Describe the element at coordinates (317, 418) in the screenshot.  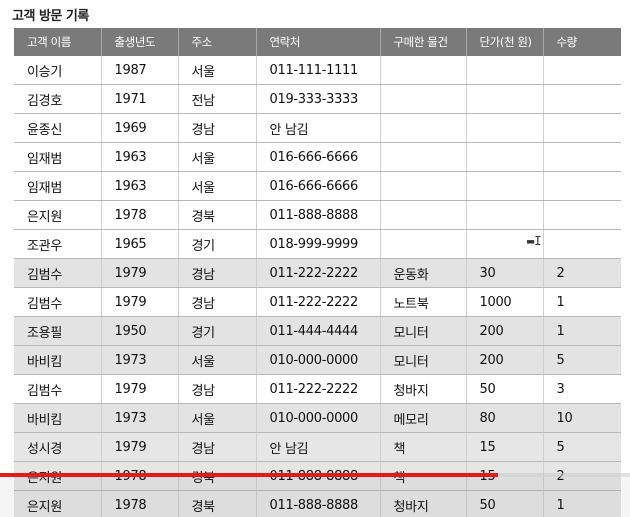
I see `table-row: 바비킴 1973 서울 010-000-0000 메모리 80 10` at that location.